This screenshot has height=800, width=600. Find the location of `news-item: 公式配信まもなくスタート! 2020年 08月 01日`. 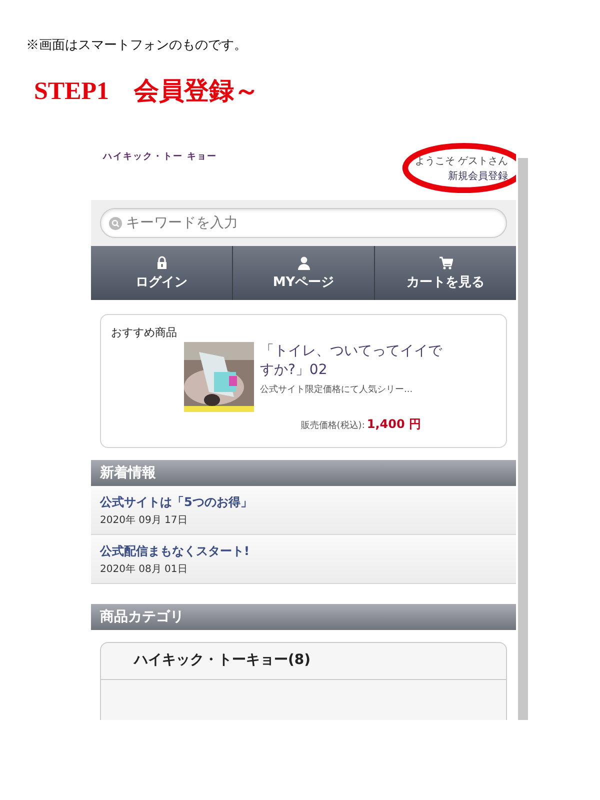

news-item: 公式配信まもなくスタート! 2020年 08月 01日 is located at coordinates (303, 559).